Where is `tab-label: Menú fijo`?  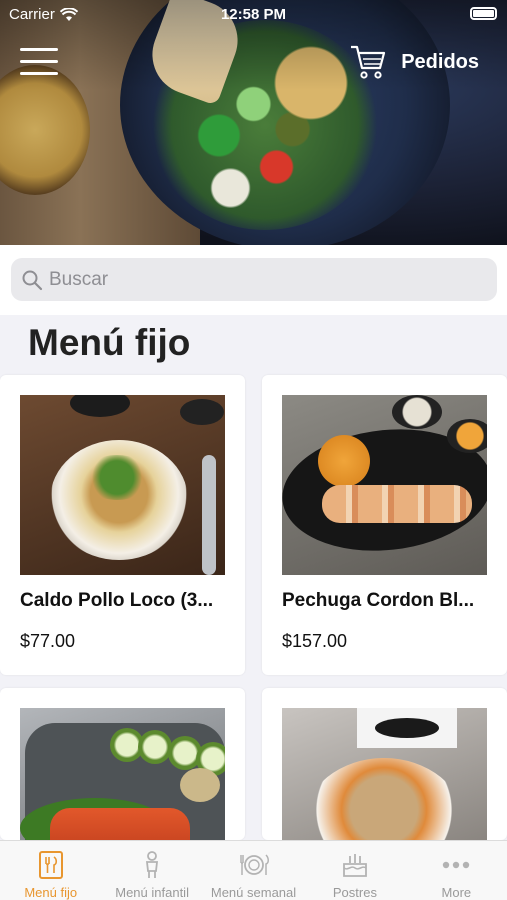 tab-label: Menú fijo is located at coordinates (51, 892).